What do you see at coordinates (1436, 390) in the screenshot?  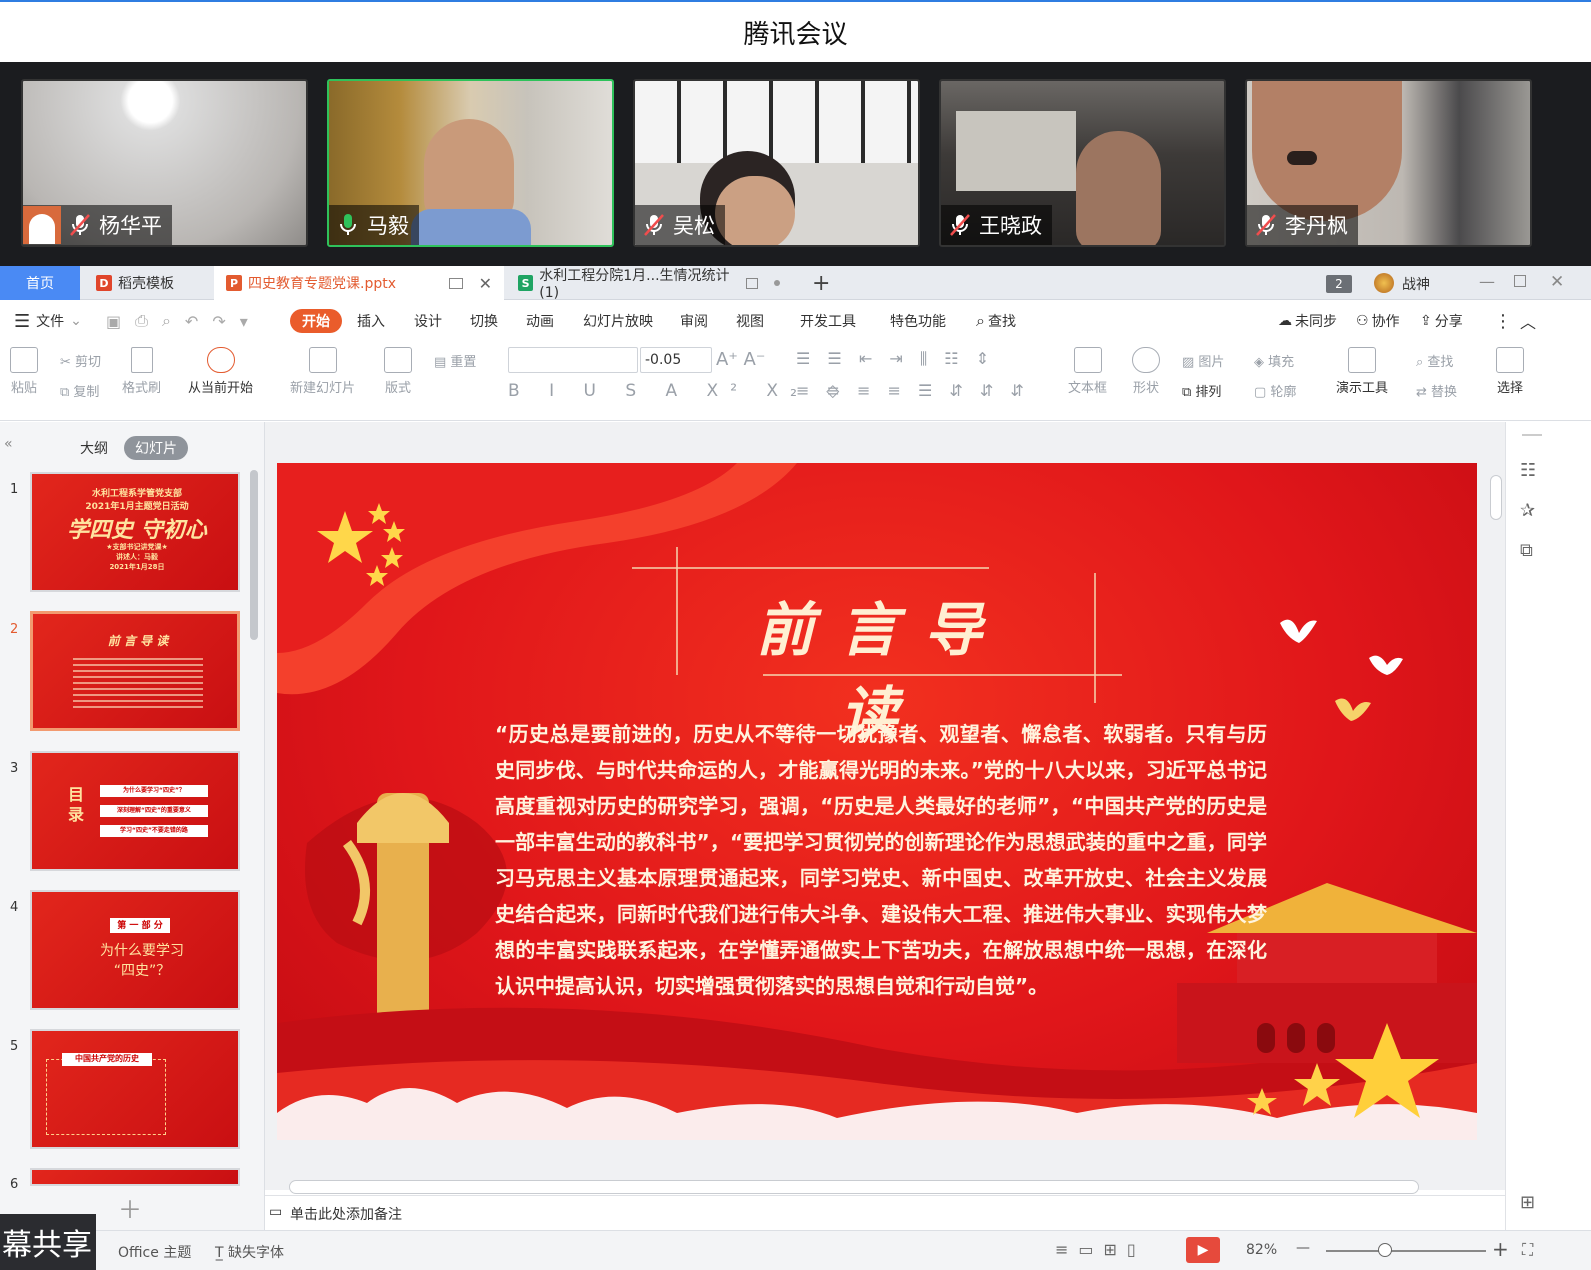 I see `replace-button: ⇄ 替换` at bounding box center [1436, 390].